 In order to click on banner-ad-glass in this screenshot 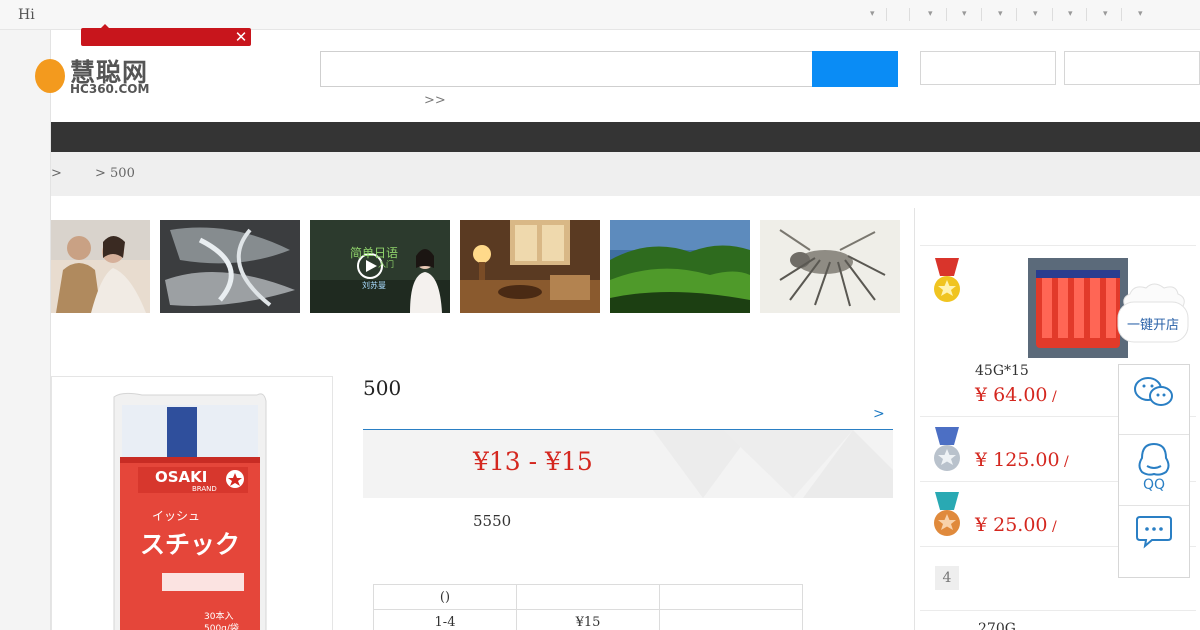, I will do `click(230, 266)`.